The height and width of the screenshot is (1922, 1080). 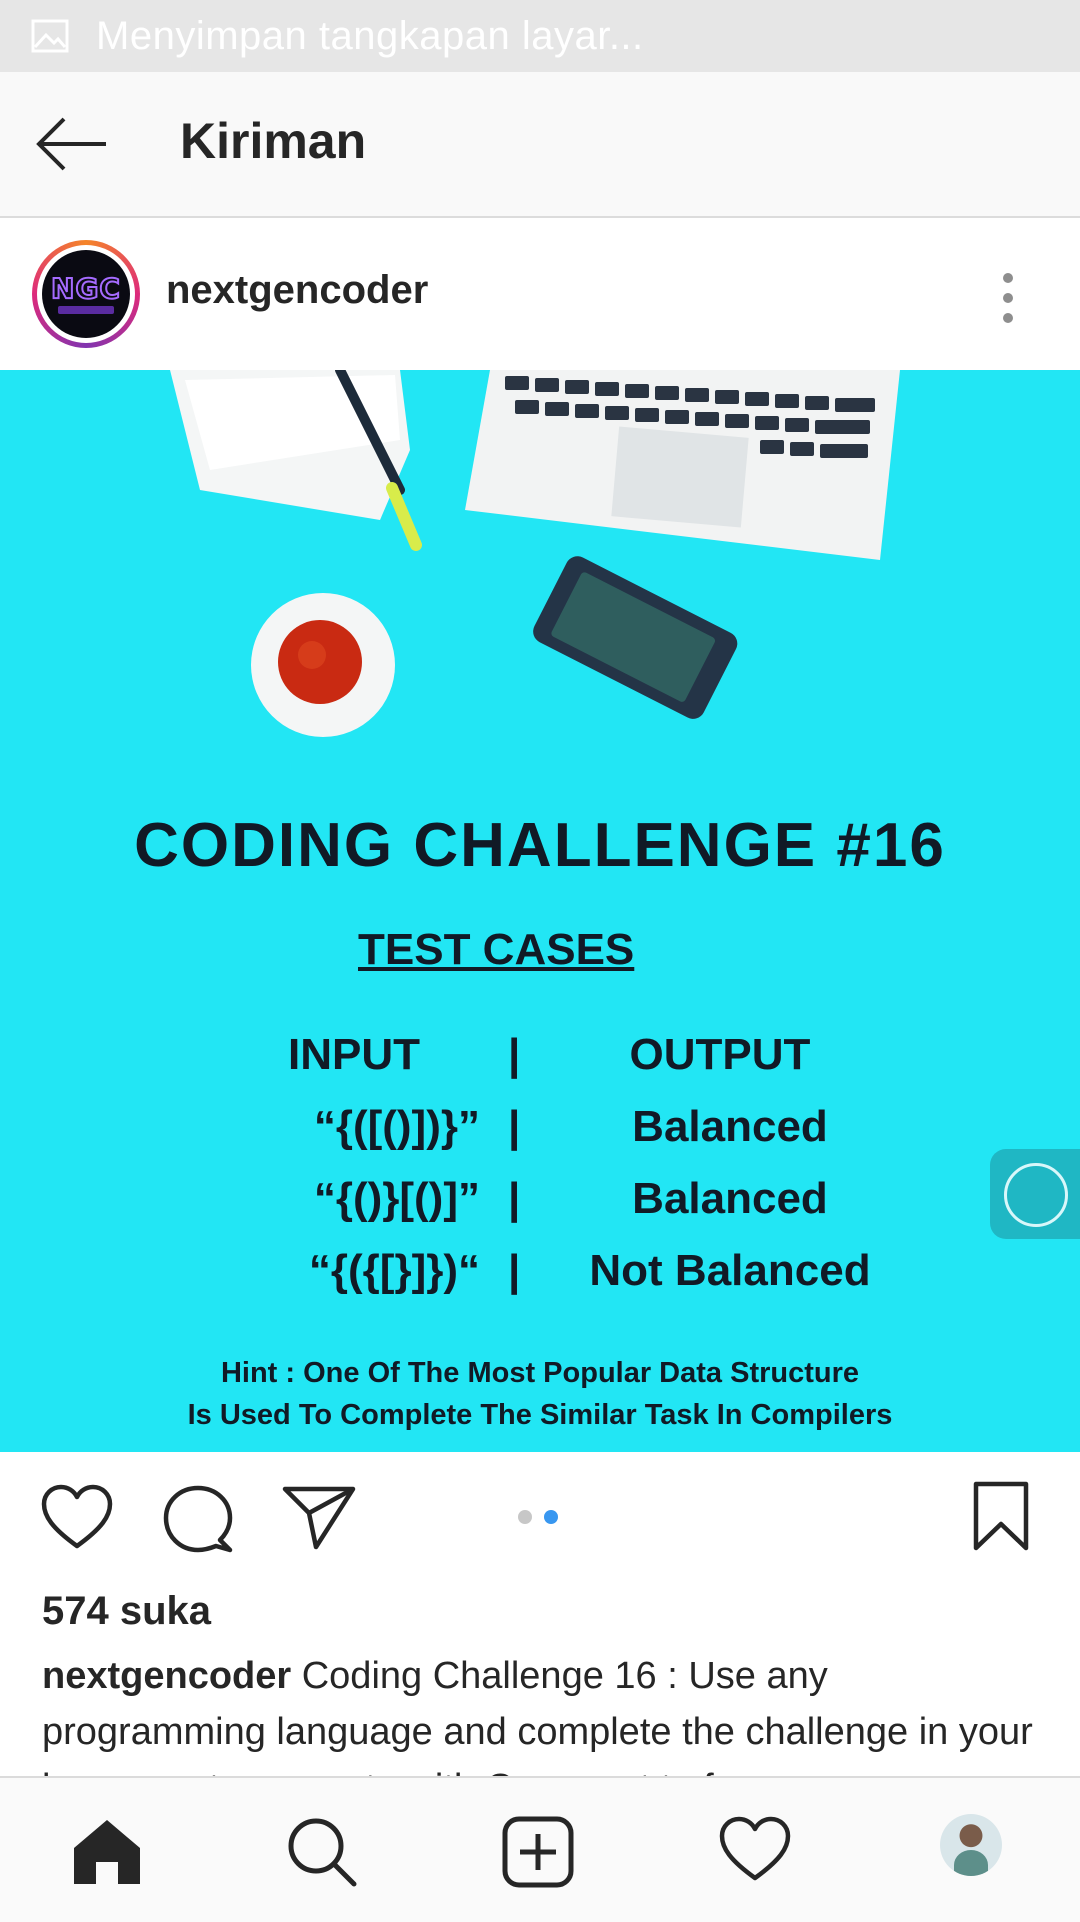 I want to click on search-icon, so click(x=322, y=1852).